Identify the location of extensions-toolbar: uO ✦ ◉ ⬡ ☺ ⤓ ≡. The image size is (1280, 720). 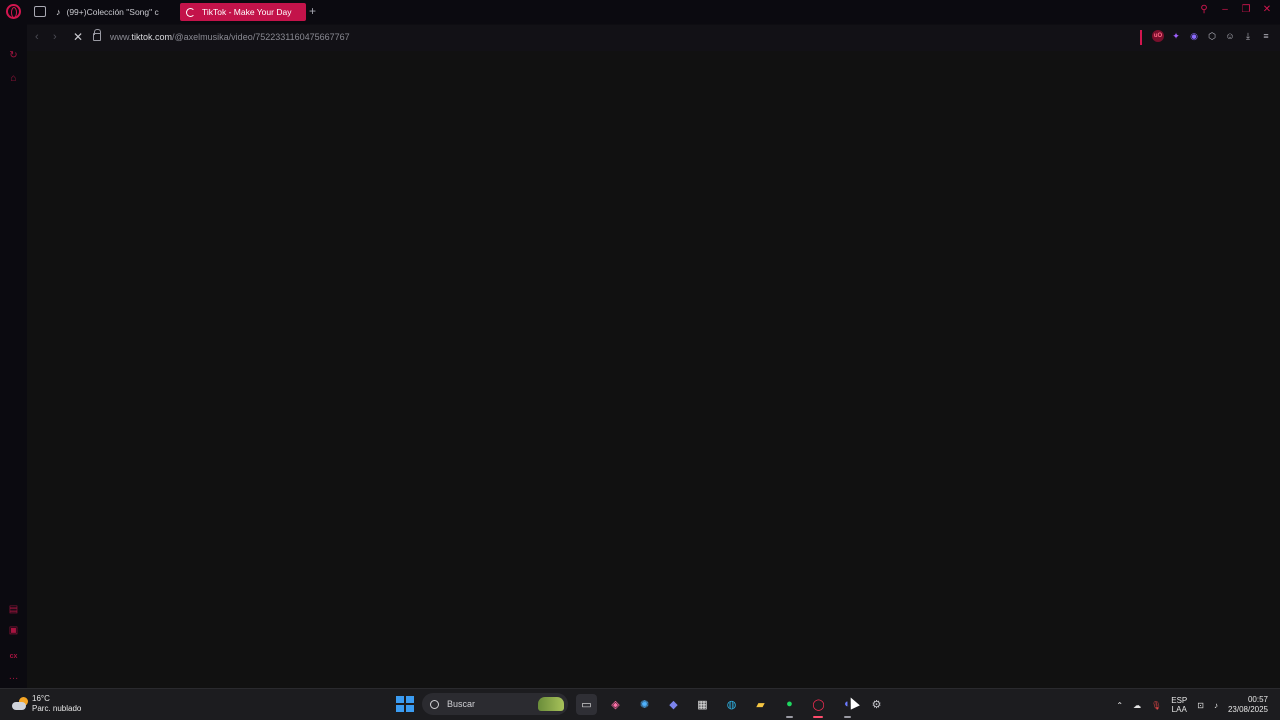
(1212, 36).